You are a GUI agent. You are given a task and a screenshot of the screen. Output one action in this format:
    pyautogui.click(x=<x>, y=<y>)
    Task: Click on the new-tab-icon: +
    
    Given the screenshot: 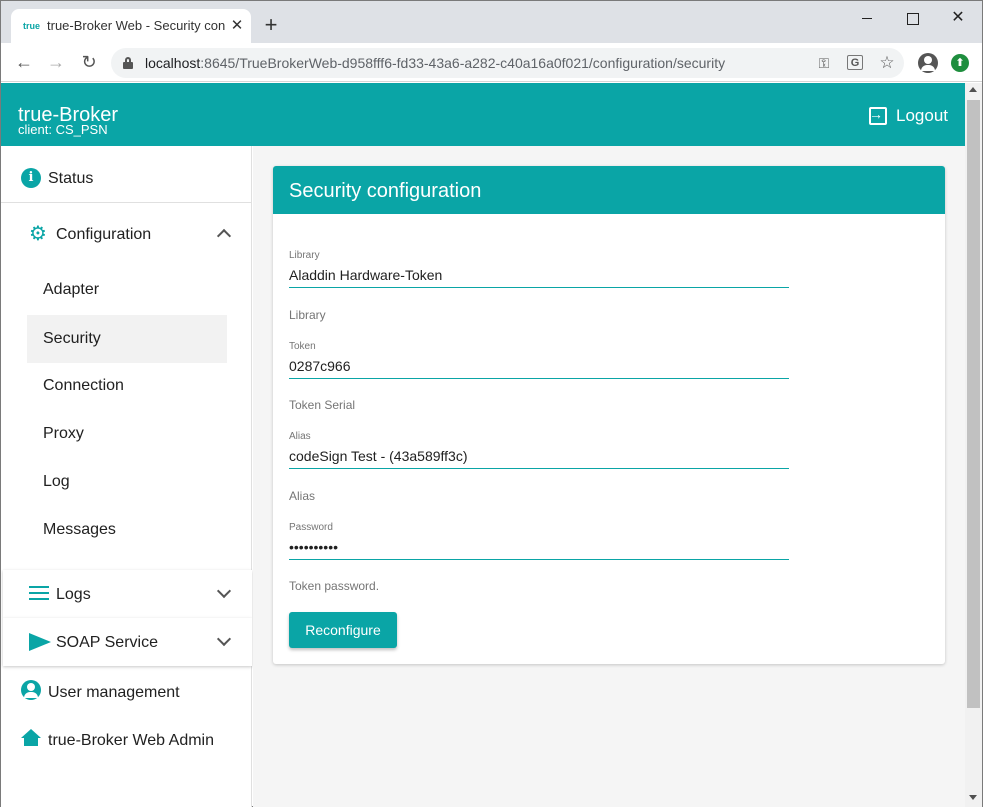 What is the action you would take?
    pyautogui.click(x=271, y=25)
    